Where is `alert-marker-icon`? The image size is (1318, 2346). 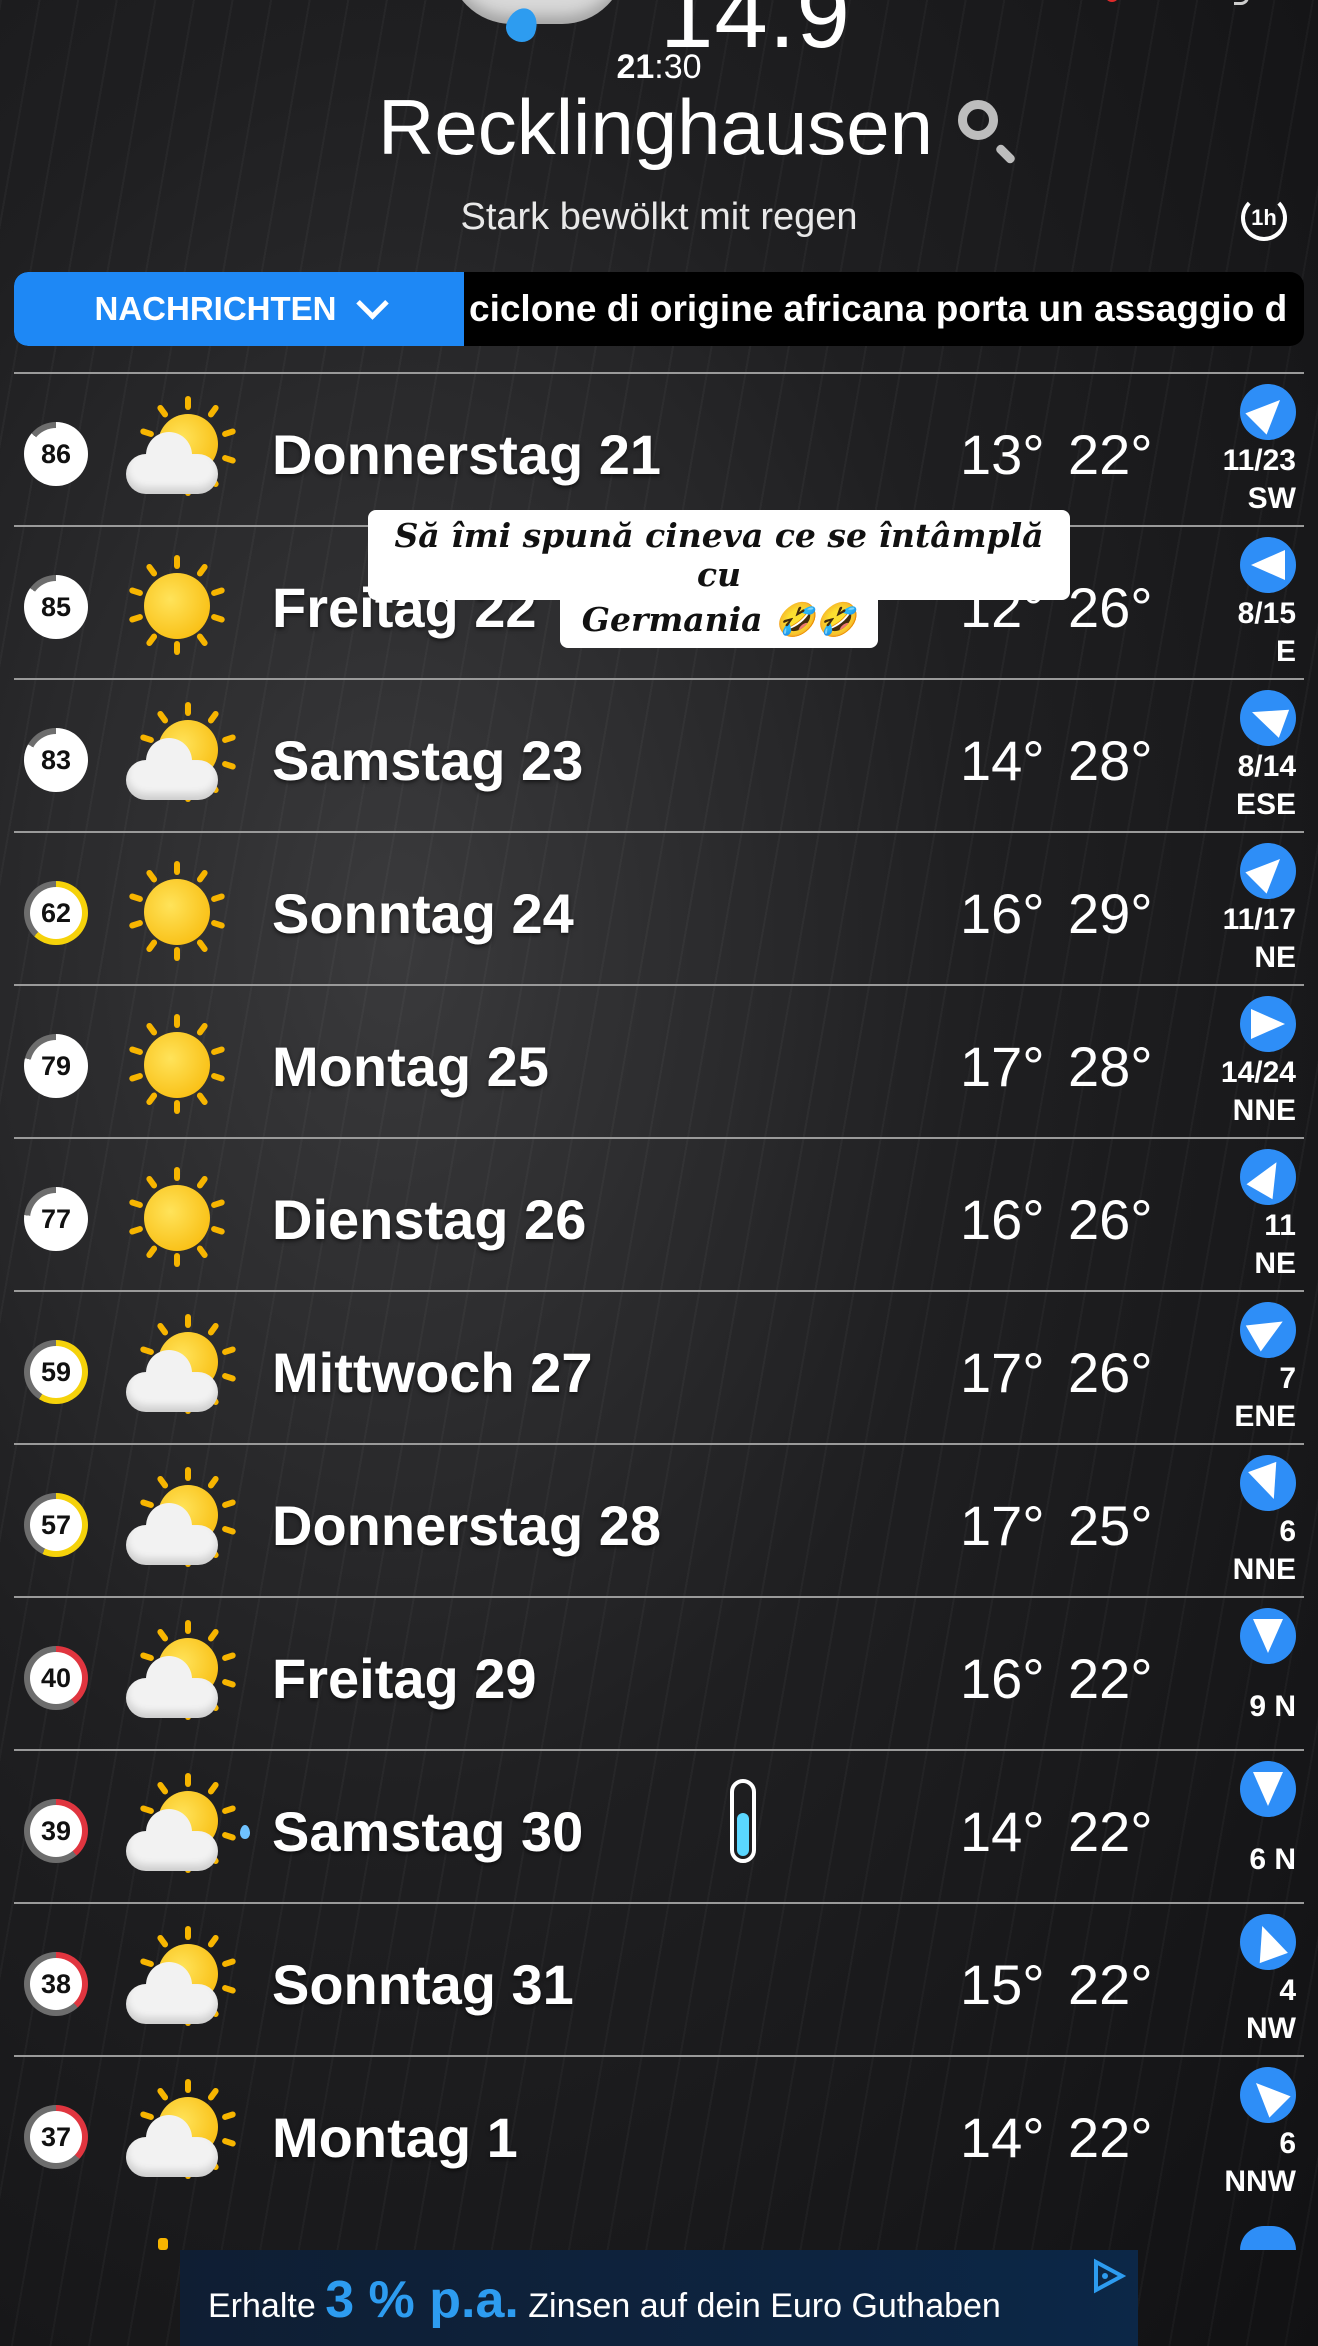
alert-marker-icon is located at coordinates (1112, 1).